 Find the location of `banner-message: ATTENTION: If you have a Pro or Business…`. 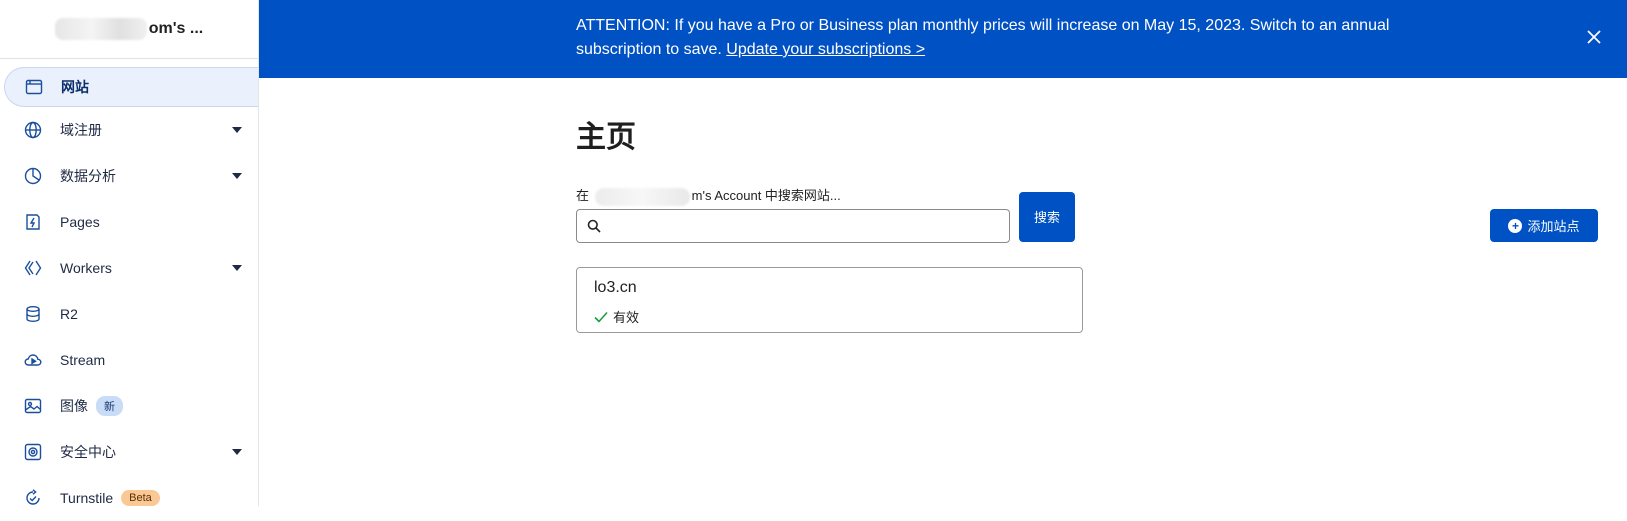

banner-message: ATTENTION: If you have a Pro or Business… is located at coordinates (1016, 38).